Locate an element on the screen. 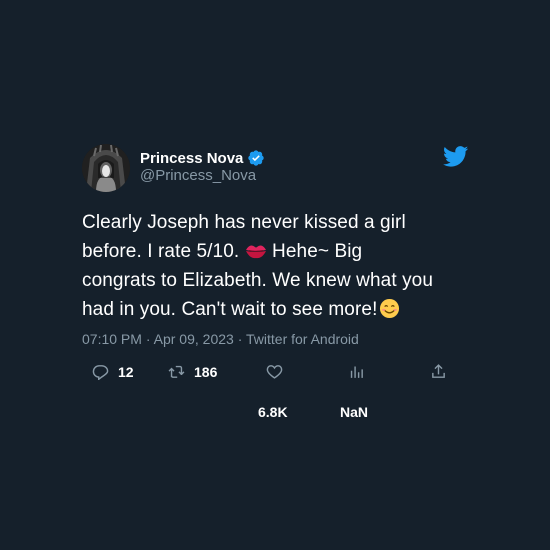 The height and width of the screenshot is (550, 550). tweet-time: 07:10 PM is located at coordinates (112, 339).